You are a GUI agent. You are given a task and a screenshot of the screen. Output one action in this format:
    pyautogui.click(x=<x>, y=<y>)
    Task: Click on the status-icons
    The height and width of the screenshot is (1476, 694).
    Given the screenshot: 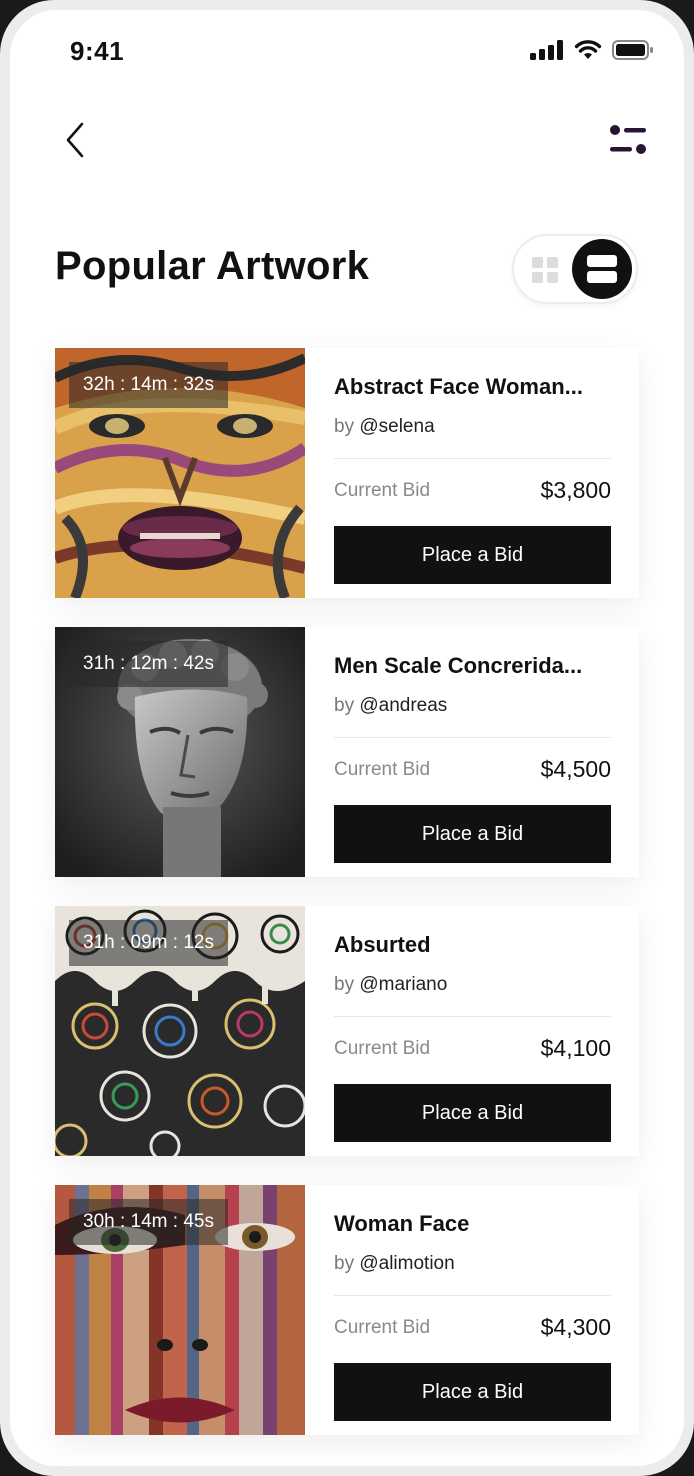 What is the action you would take?
    pyautogui.click(x=592, y=50)
    